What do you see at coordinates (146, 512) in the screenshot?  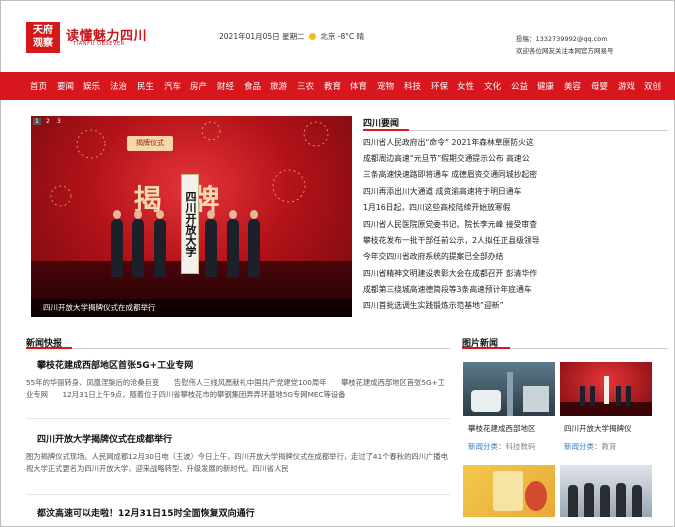 I see `quick-news-title: 都汶高速可以走啦！12月31日15时全面恢复双向通行` at bounding box center [146, 512].